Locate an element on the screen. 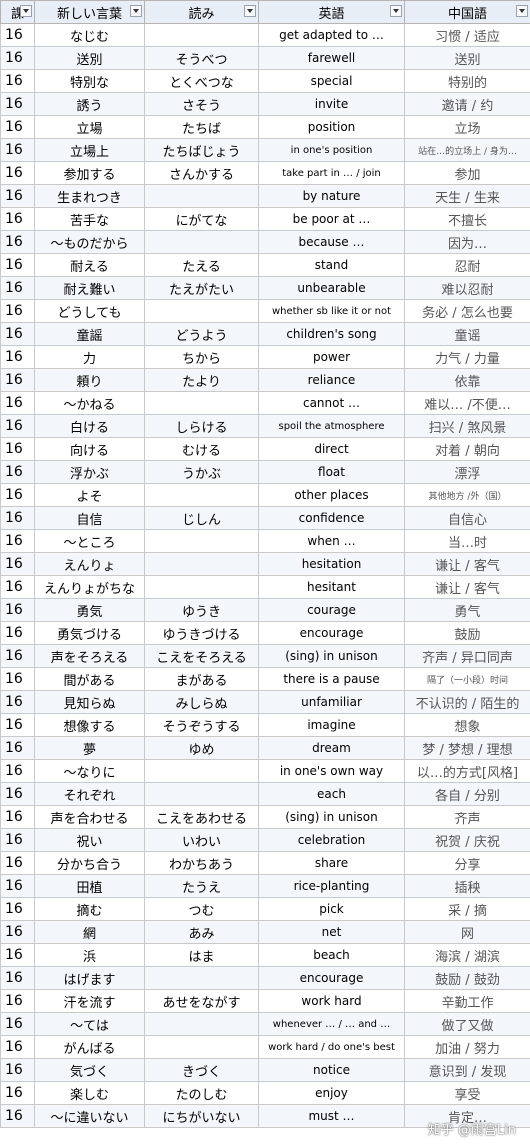 This screenshot has width=530, height=1146. word-cell: 網 is located at coordinates (89, 932).